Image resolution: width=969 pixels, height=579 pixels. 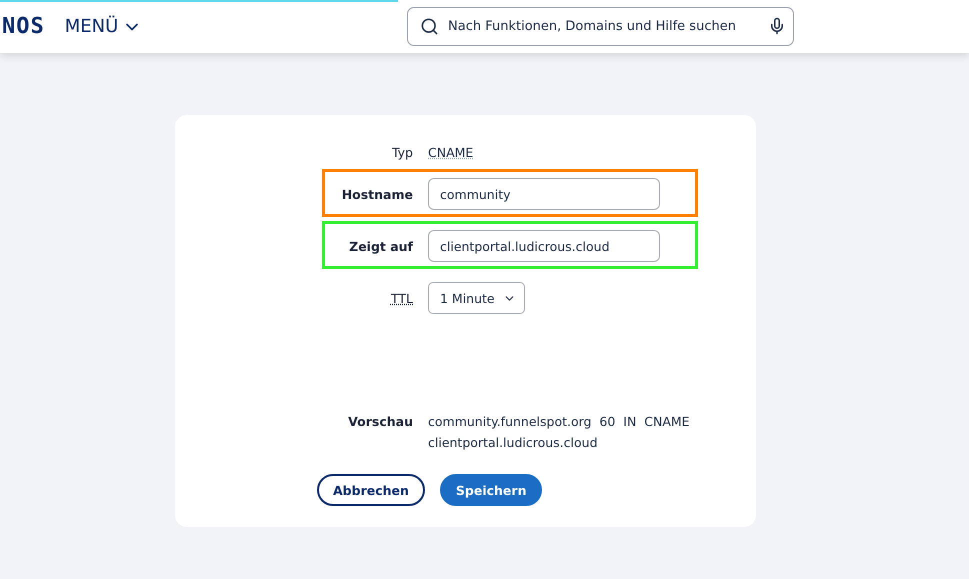 I want to click on search-icon, so click(x=429, y=26).